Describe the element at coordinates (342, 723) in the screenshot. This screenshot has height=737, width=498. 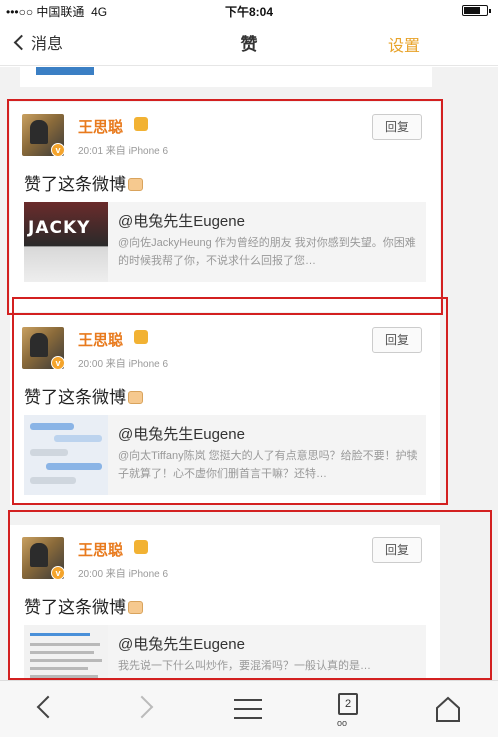
I see `incognito-glasses-icon: oo` at that location.